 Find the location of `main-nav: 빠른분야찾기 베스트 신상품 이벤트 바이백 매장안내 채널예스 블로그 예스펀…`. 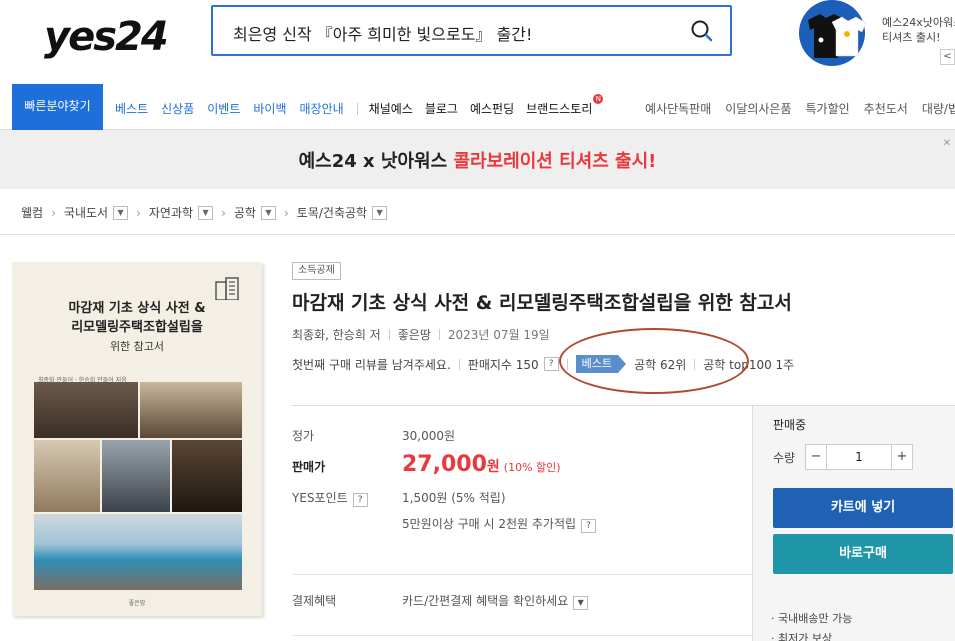

main-nav: 빠른분야찾기 베스트 신상품 이벤트 바이백 매장안내 채널예스 블로그 예스펀… is located at coordinates (477, 107).